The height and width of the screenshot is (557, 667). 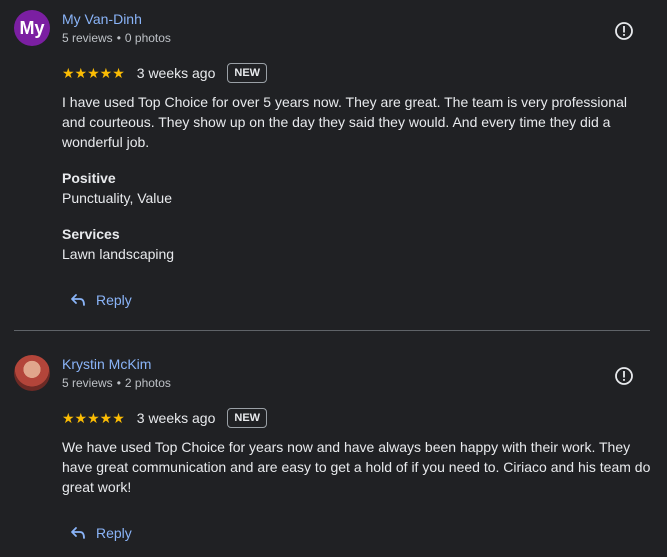 What do you see at coordinates (118, 254) in the screenshot?
I see `attribute-value-services: Lawn landscaping` at bounding box center [118, 254].